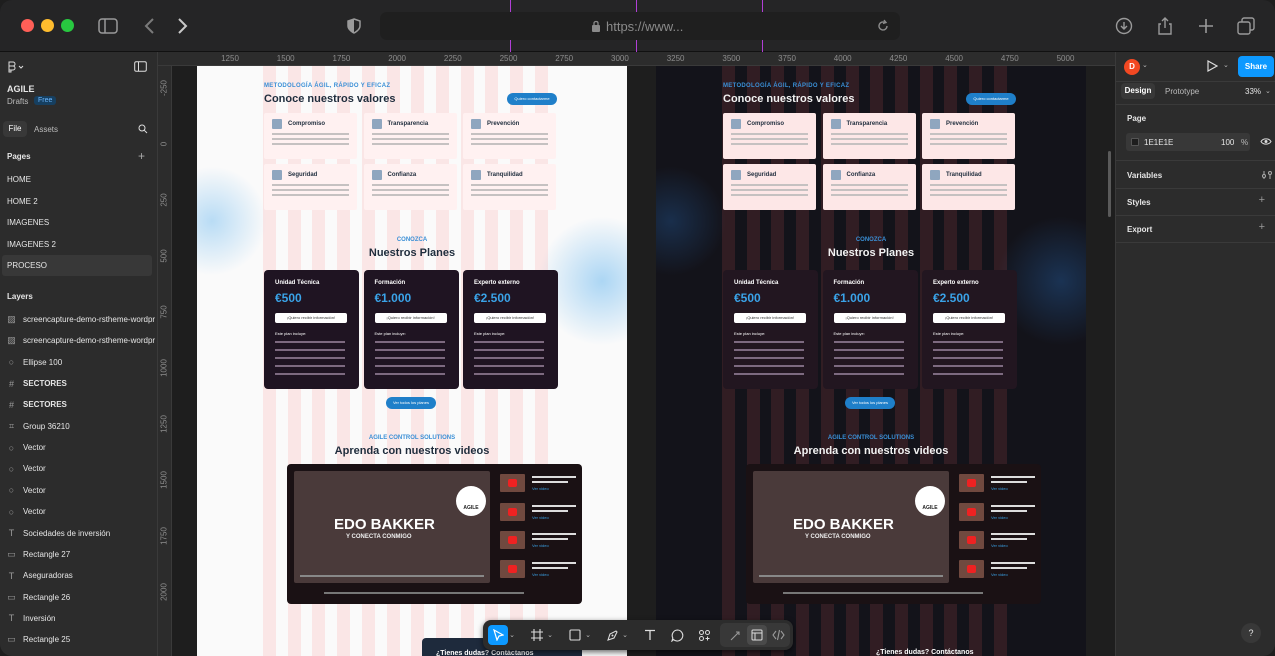 This screenshot has width=1275, height=656. Describe the element at coordinates (498, 635) in the screenshot. I see `move-tool-icon` at that location.